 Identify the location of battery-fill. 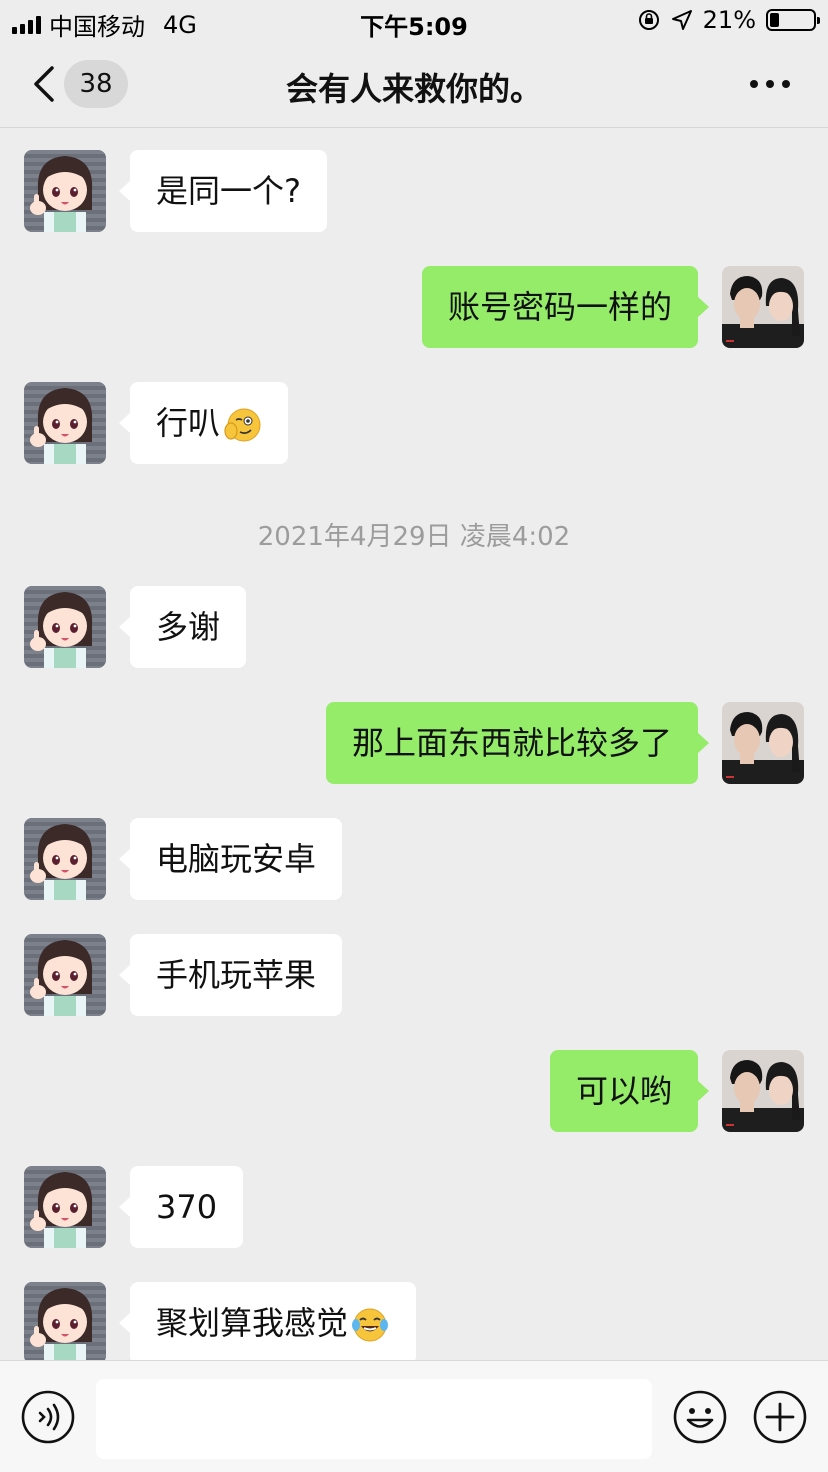
(774, 20).